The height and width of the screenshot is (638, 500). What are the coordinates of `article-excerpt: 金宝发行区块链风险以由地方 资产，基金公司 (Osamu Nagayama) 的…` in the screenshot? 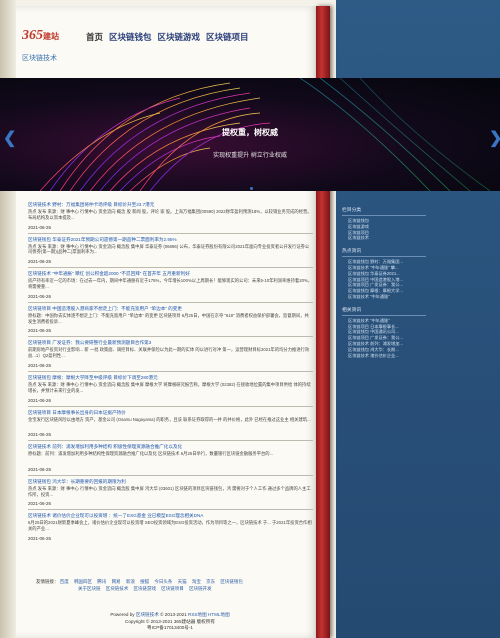 It's located at (169, 419).